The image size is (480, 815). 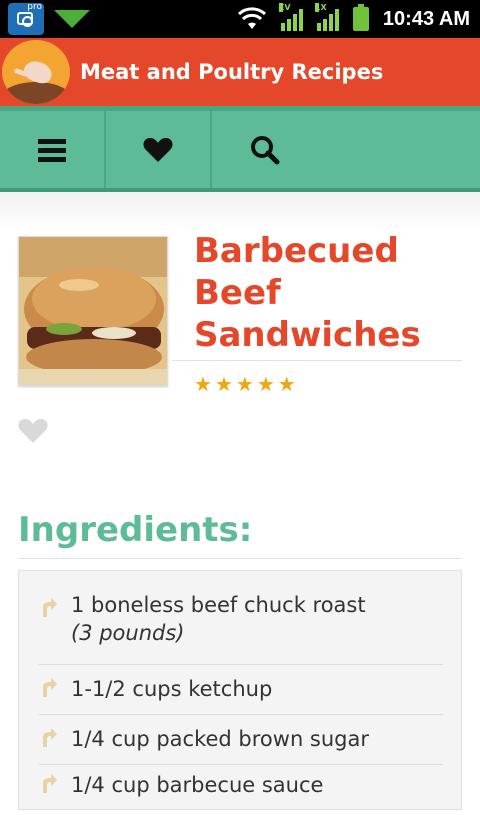 What do you see at coordinates (197, 785) in the screenshot?
I see `ingredient-text: 1/4 cup barbecue sauce` at bounding box center [197, 785].